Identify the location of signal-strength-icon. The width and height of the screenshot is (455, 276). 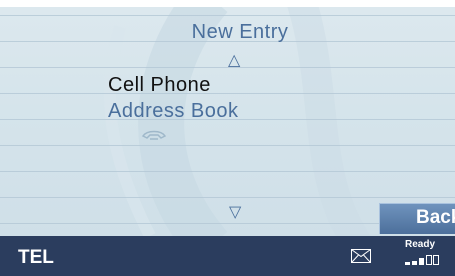
(422, 260).